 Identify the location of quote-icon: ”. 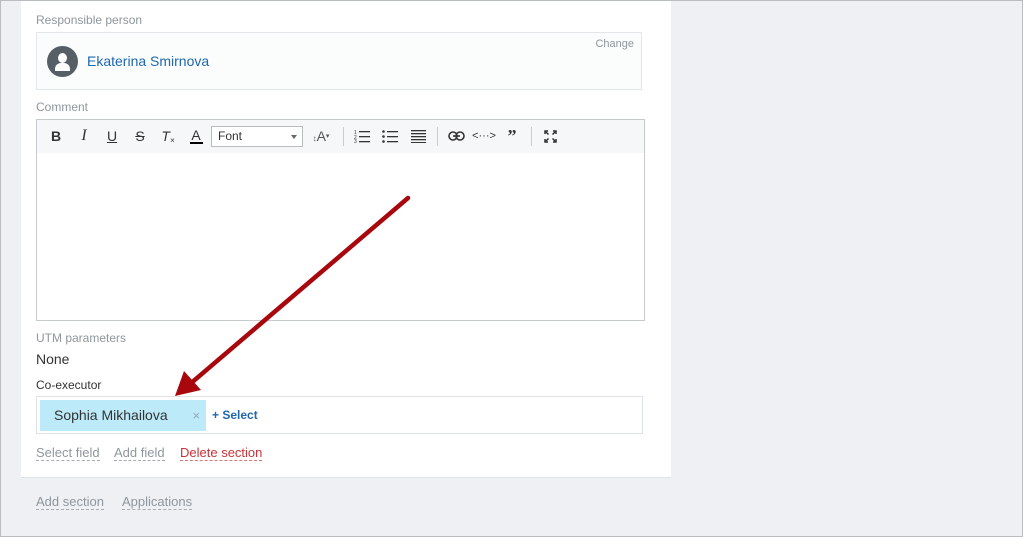
(512, 136).